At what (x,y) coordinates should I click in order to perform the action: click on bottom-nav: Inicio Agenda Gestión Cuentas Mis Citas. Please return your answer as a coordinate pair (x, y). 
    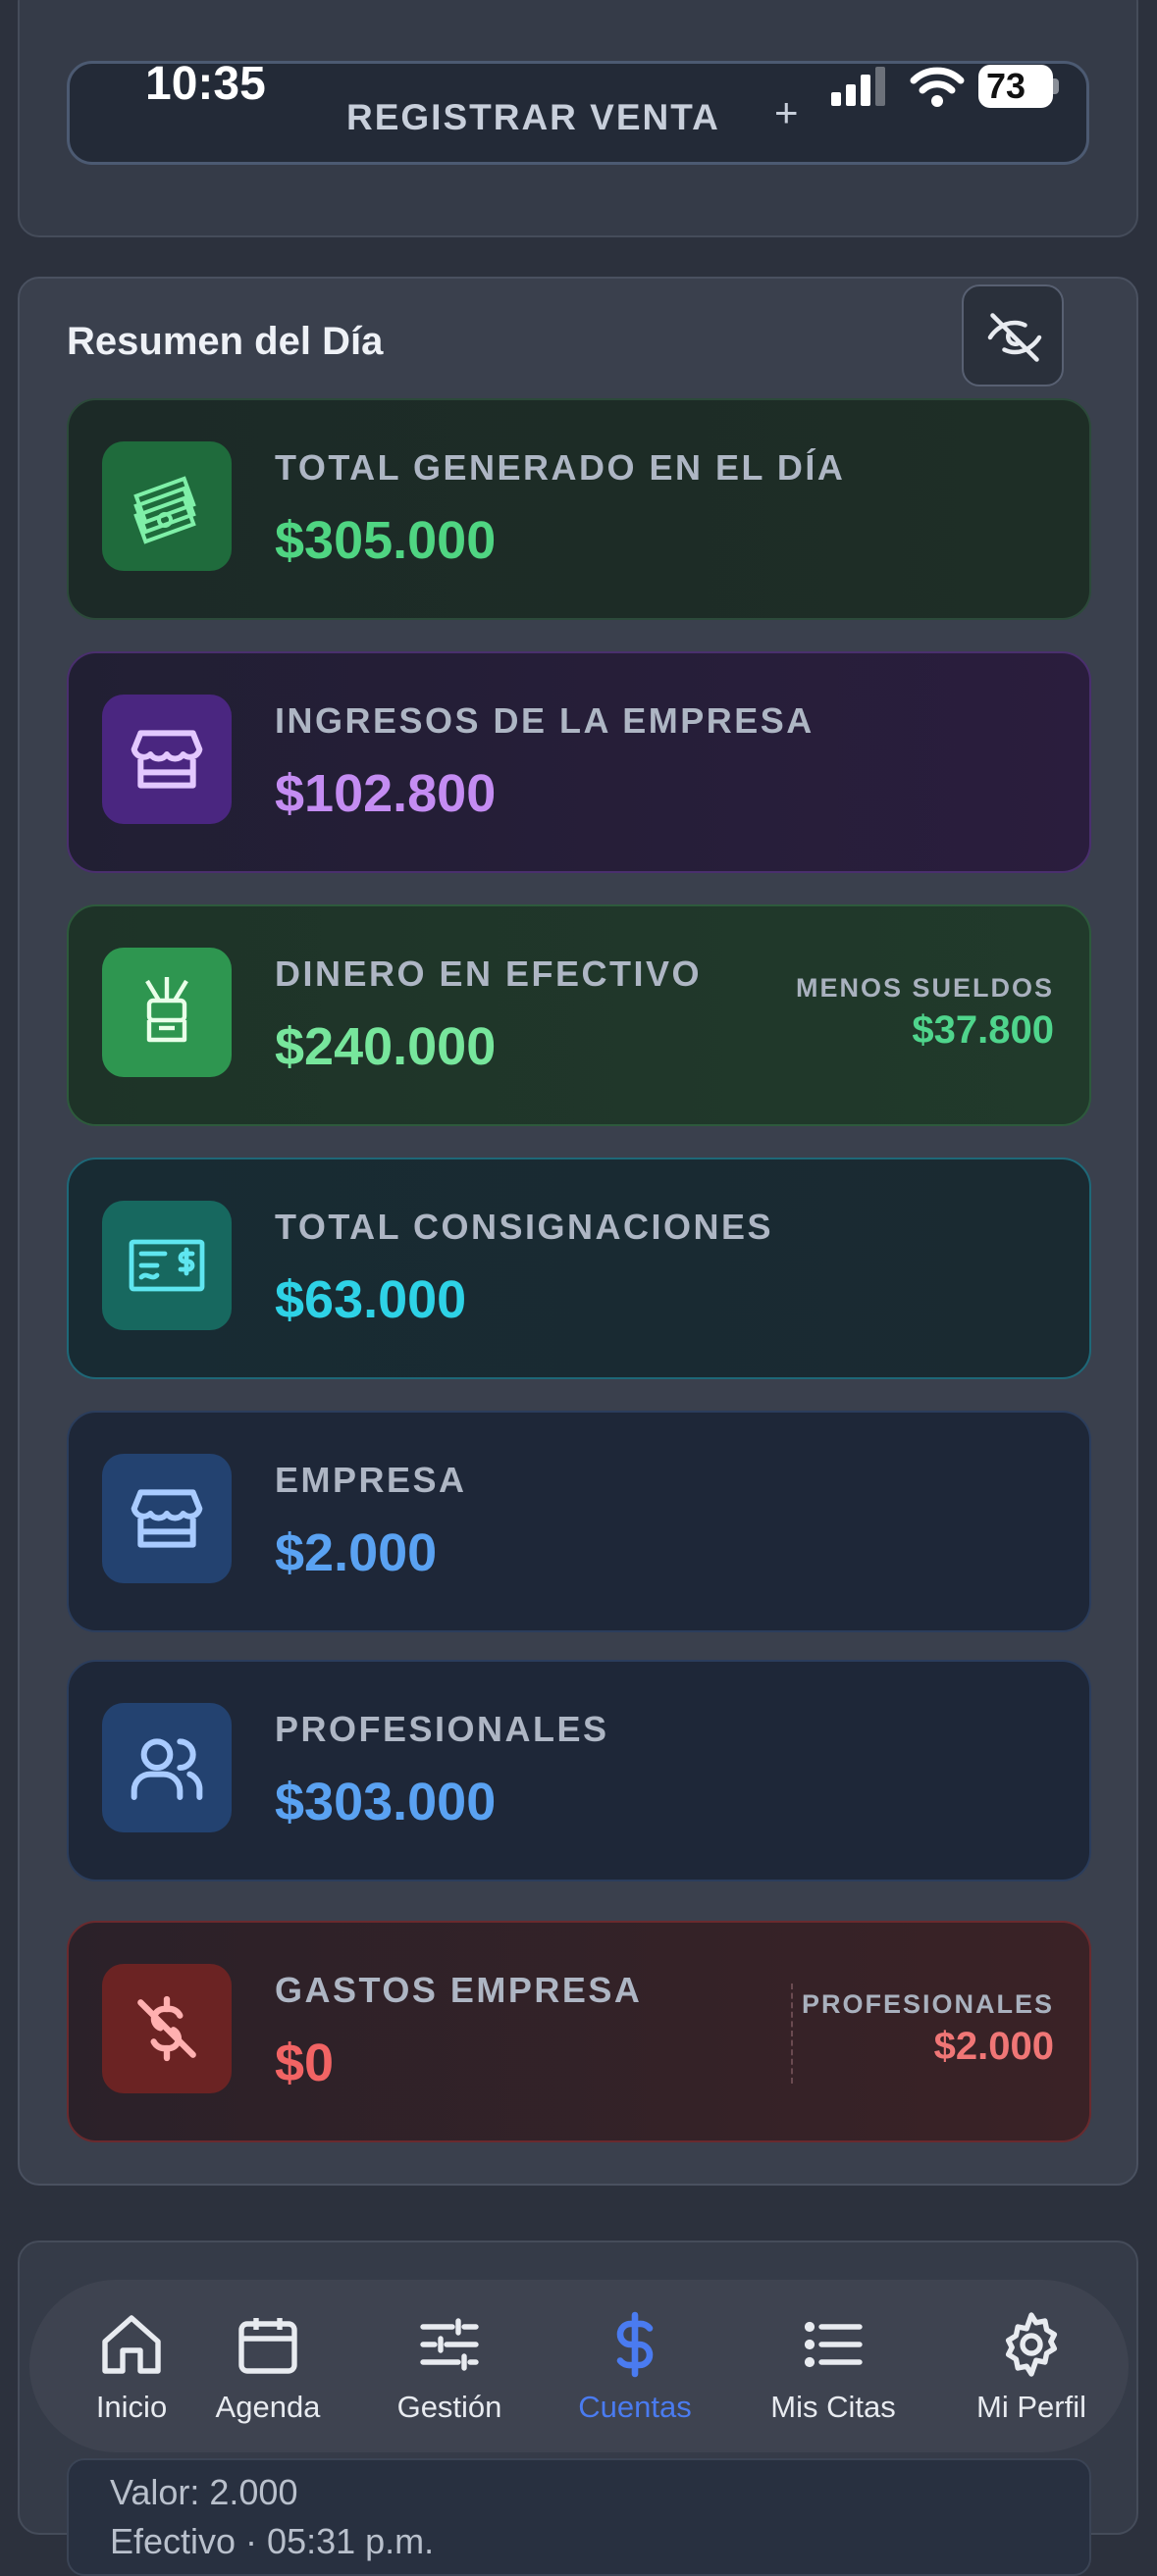
    Looking at the image, I should click on (579, 2366).